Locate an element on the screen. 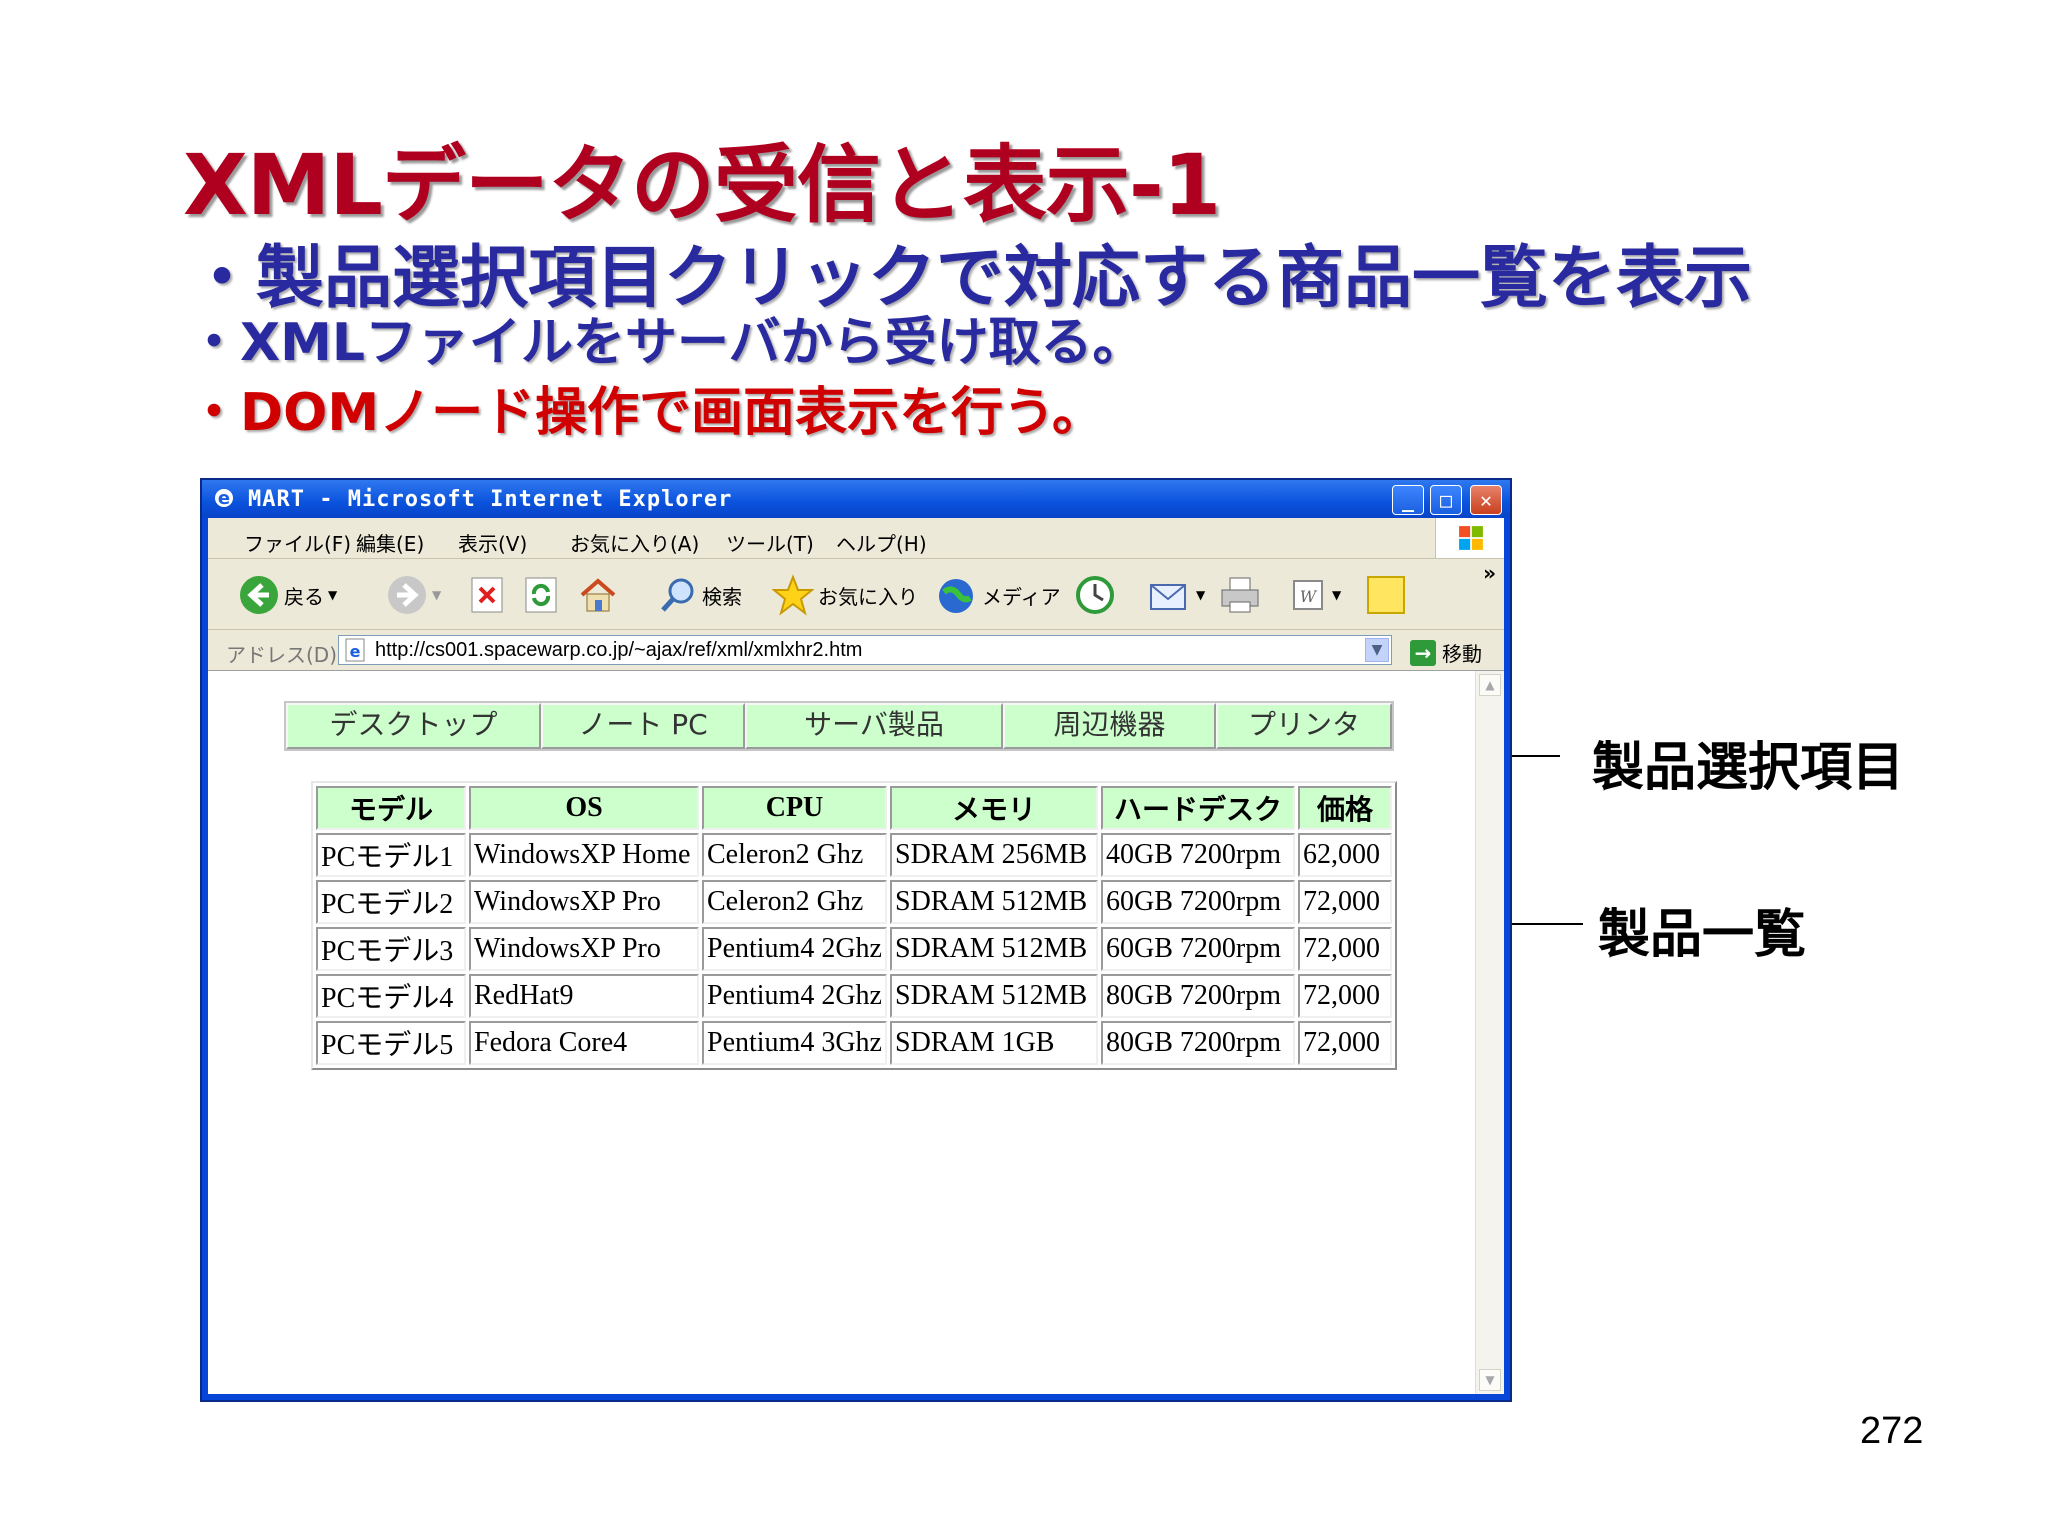 The image size is (2048, 1536). category-notebook: ノート PC is located at coordinates (643, 726).